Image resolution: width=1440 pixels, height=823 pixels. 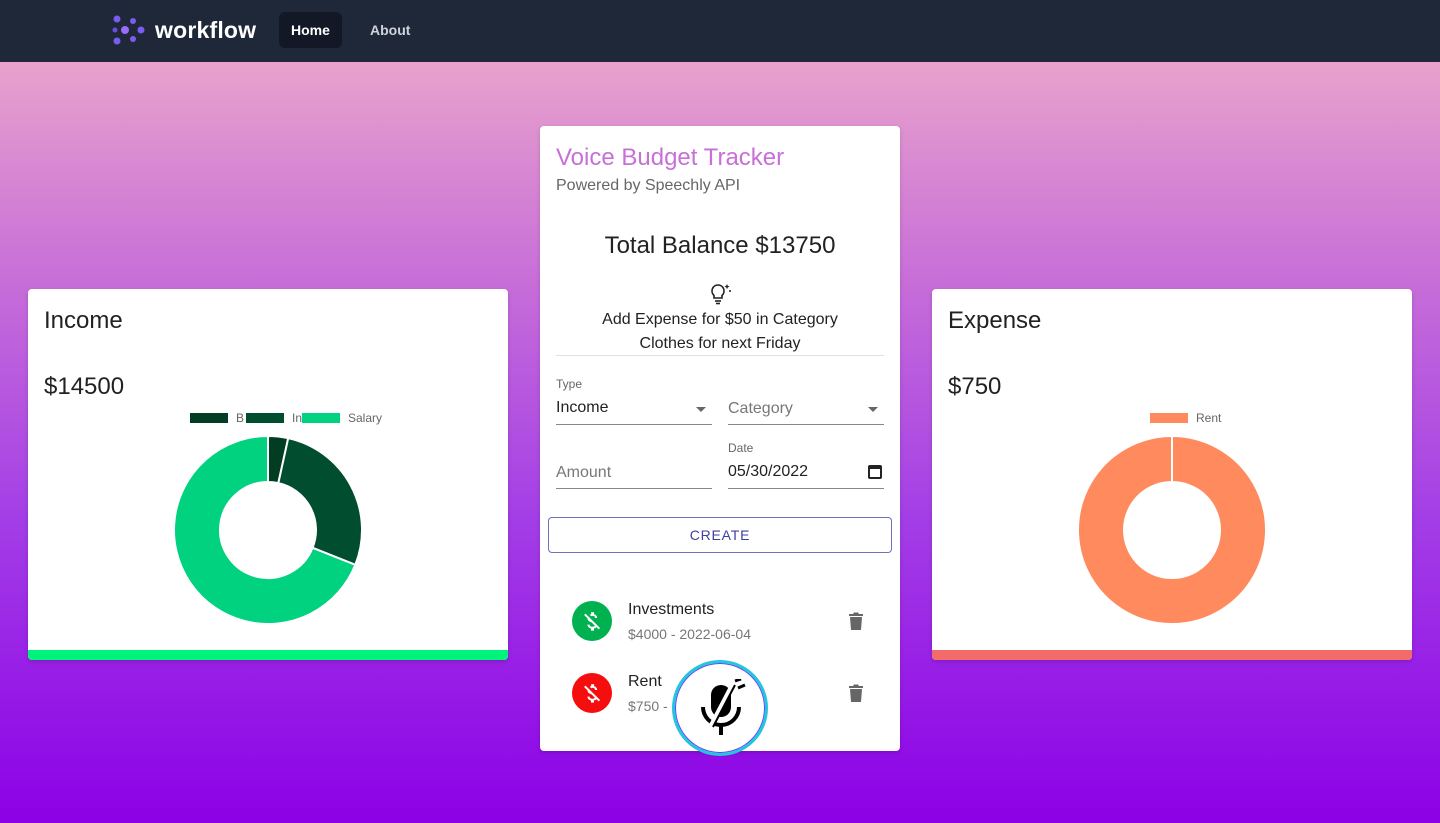 I want to click on legend-item: In, so click(x=274, y=418).